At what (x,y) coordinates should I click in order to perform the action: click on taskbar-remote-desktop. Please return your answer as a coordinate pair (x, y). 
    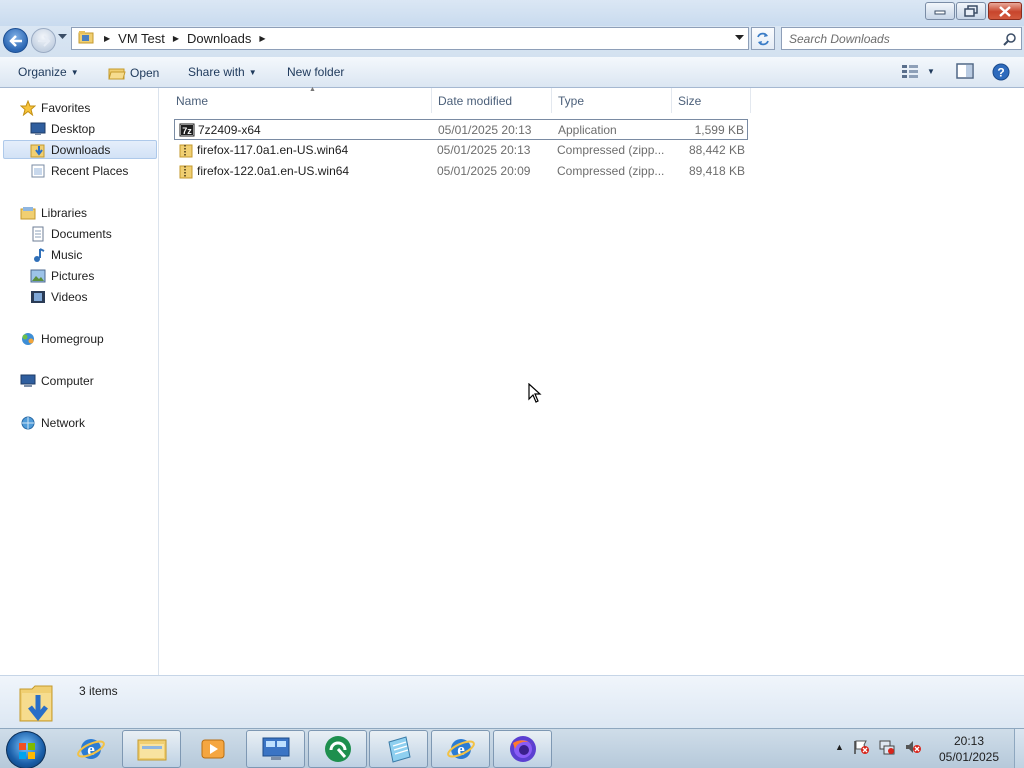
    Looking at the image, I should click on (275, 749).